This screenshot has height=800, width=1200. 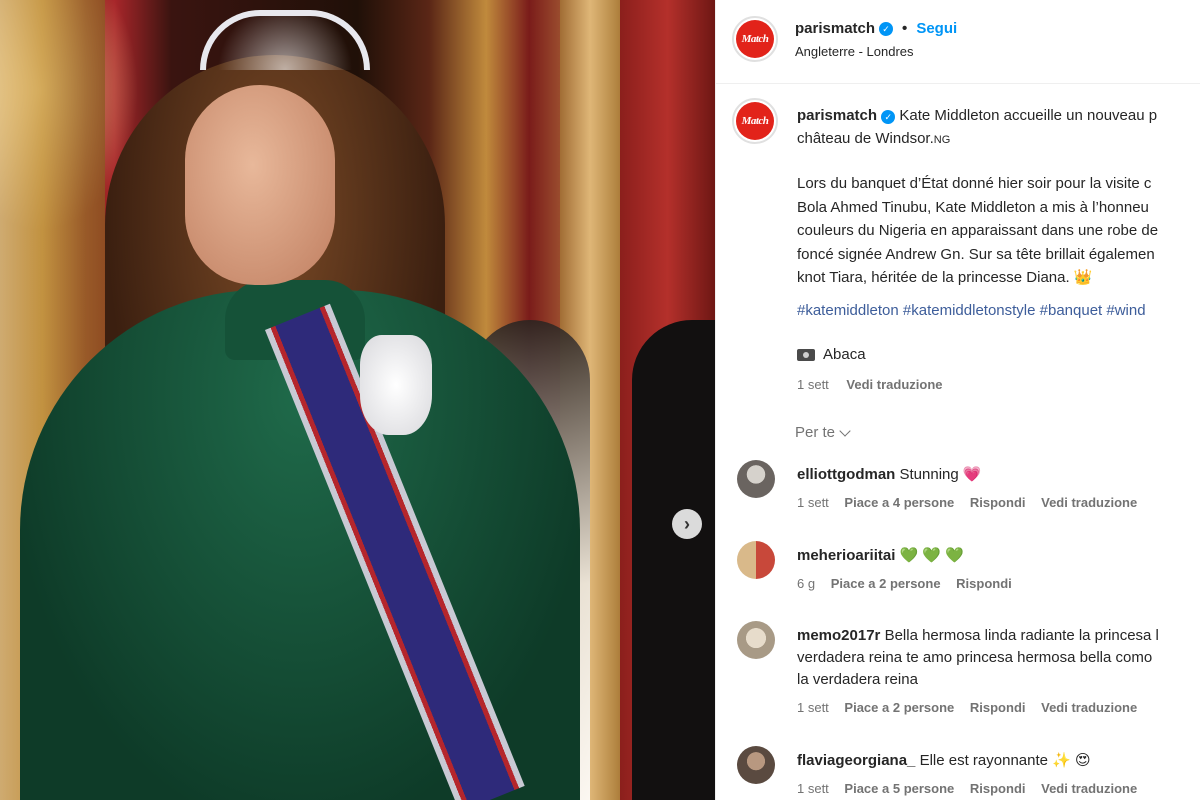 What do you see at coordinates (285, 40) in the screenshot?
I see `tiara` at bounding box center [285, 40].